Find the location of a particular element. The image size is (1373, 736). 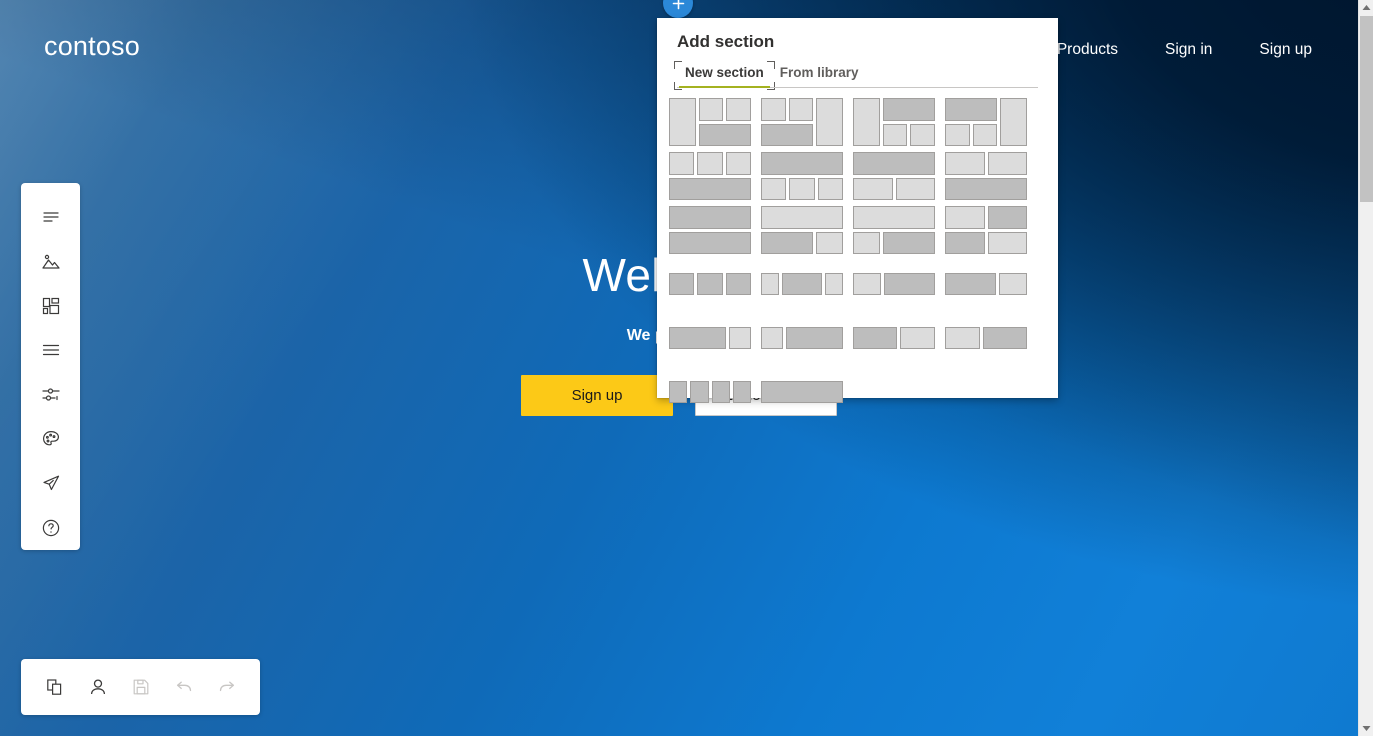

send-icon is located at coordinates (50, 483).